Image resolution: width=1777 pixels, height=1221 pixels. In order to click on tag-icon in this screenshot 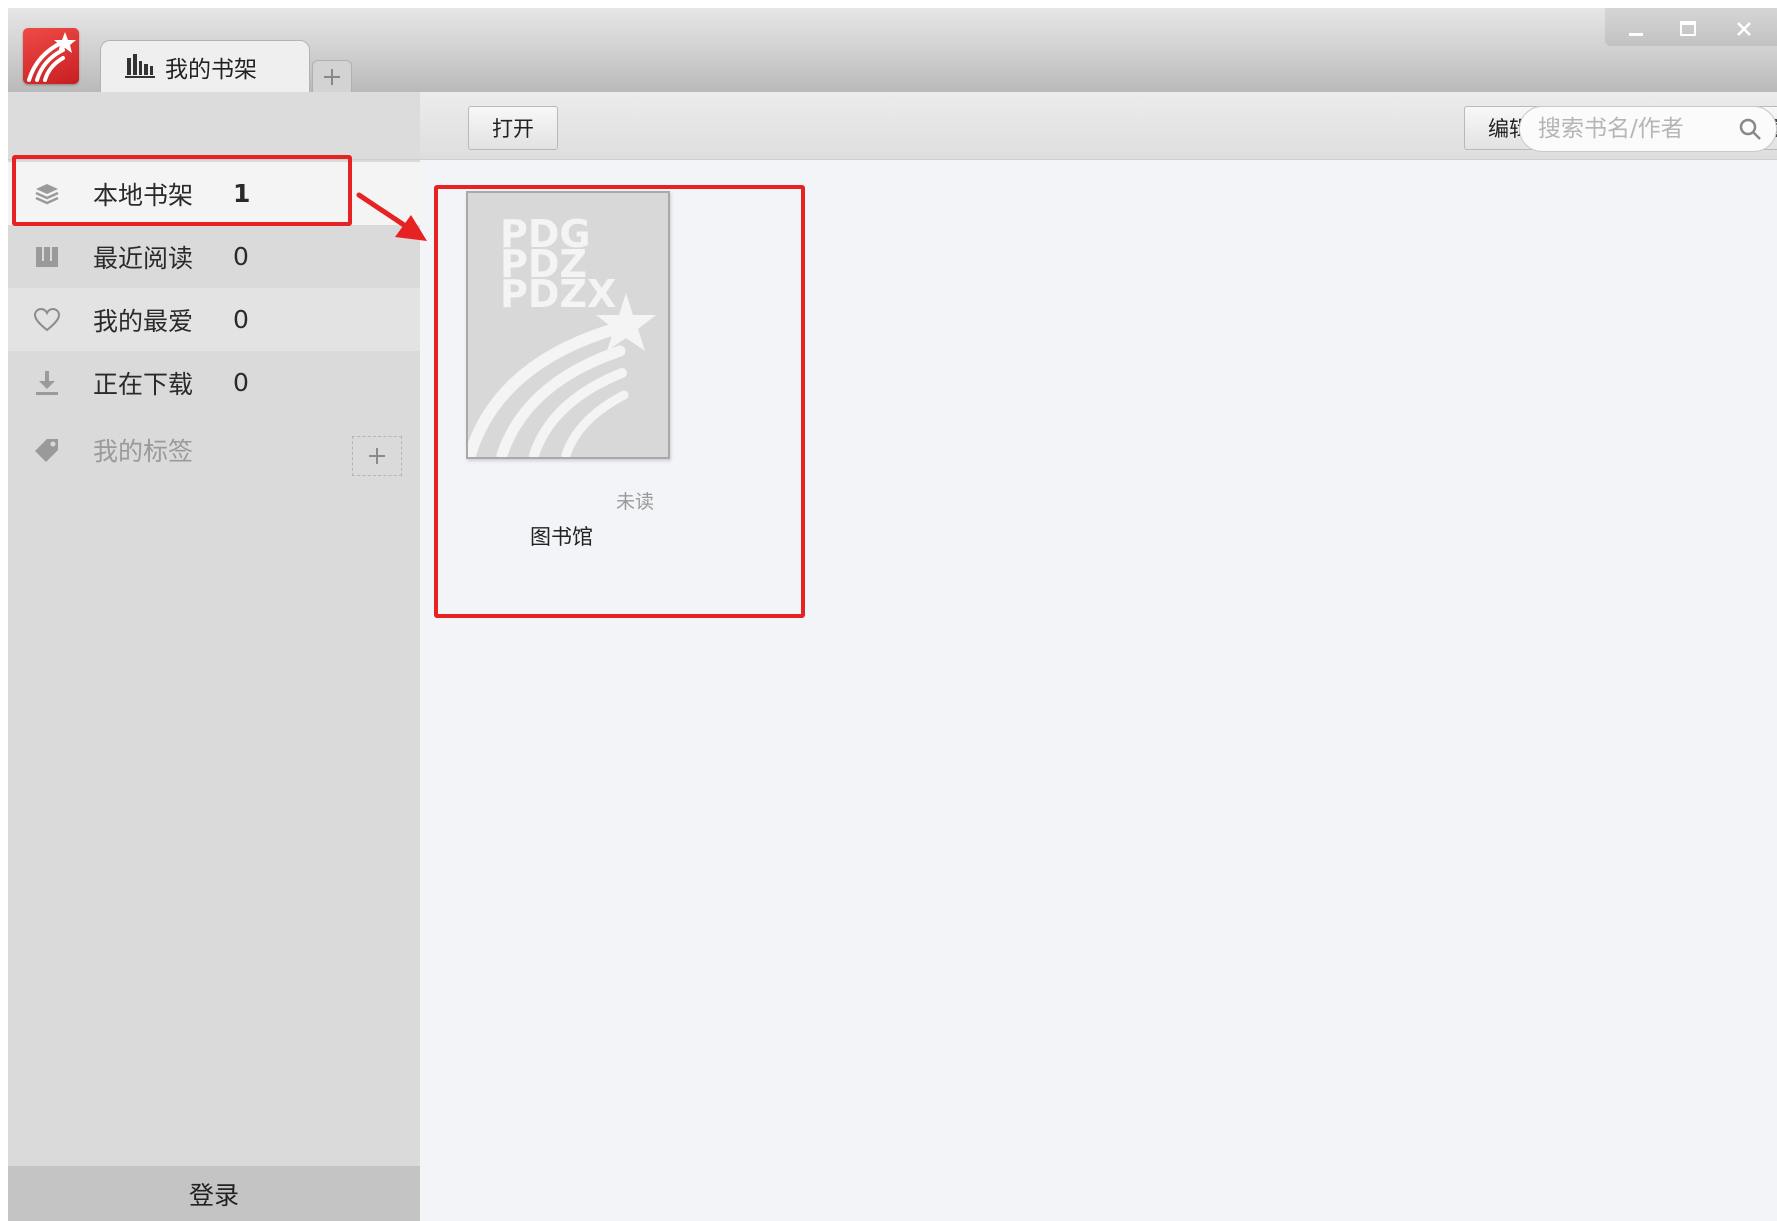, I will do `click(47, 450)`.